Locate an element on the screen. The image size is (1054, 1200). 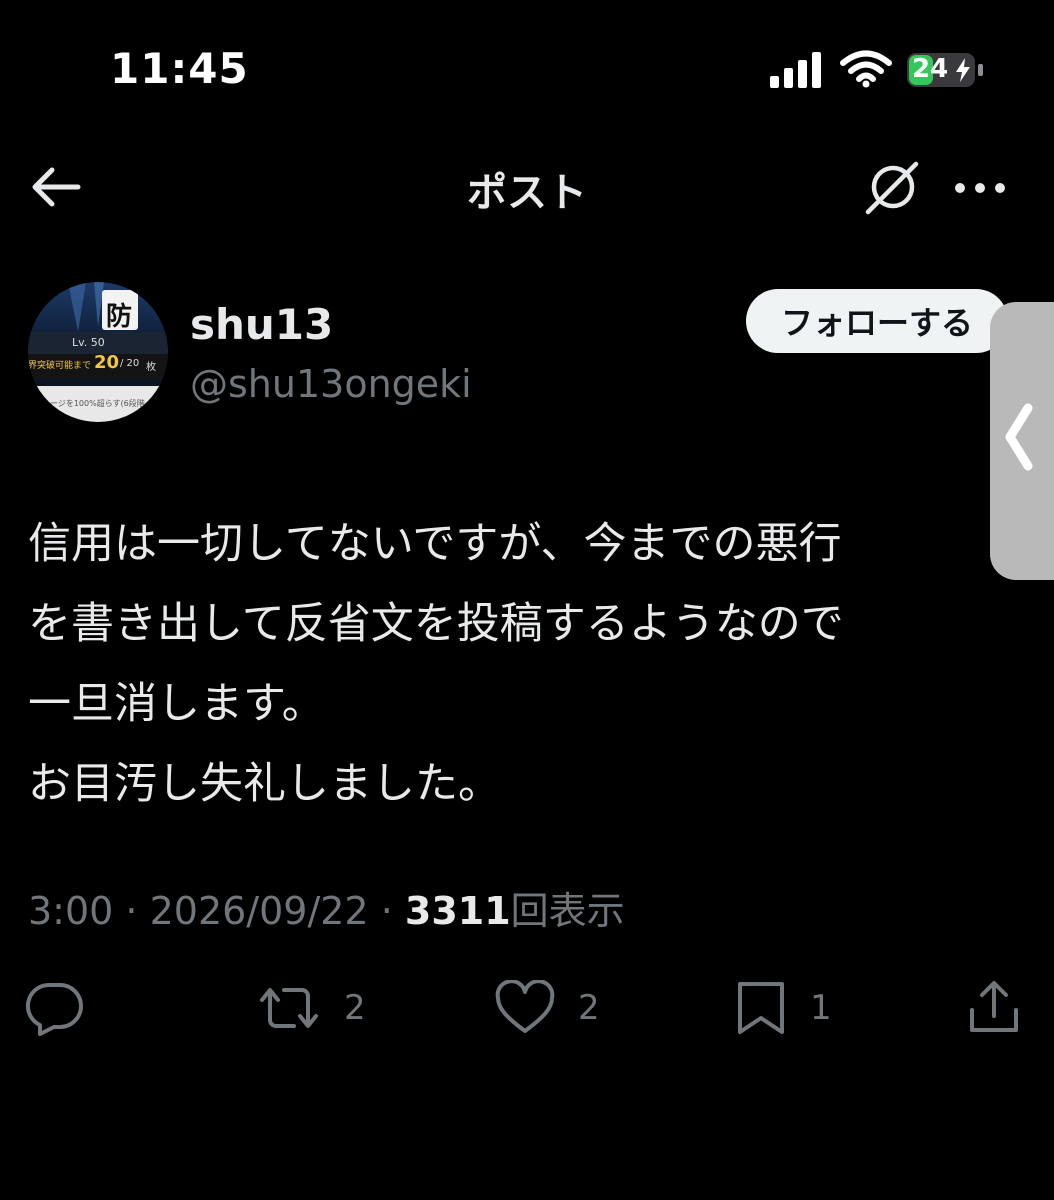
post-line: 信用は一切してないですが、今までの悪行 is located at coordinates (435, 544).